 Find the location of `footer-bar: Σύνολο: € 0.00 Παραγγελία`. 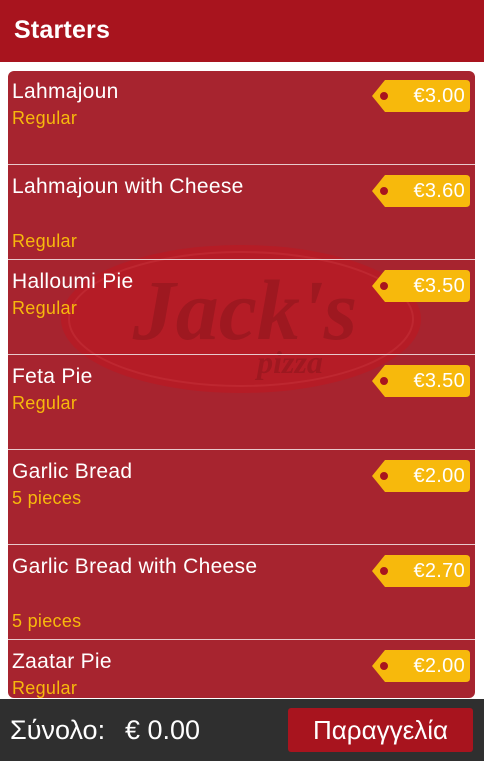

footer-bar: Σύνολο: € 0.00 Παραγγελία is located at coordinates (242, 730).